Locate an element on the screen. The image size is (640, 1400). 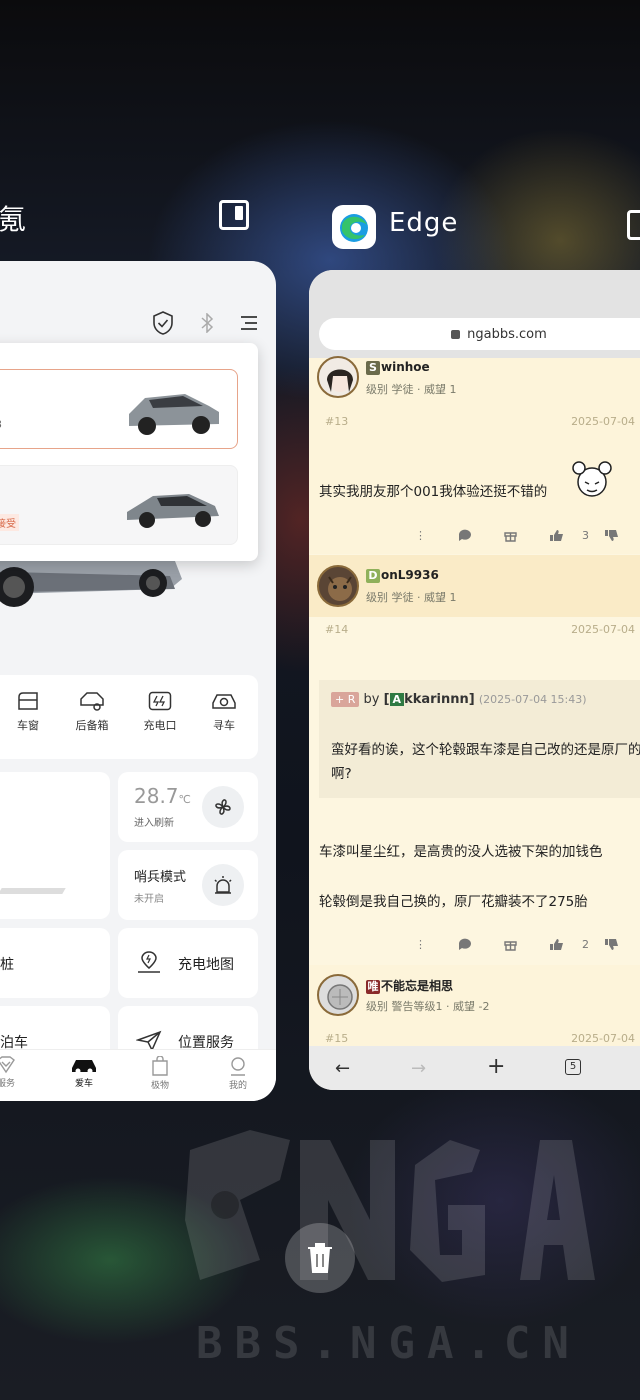
charging-map-tile: 充电地图 is located at coordinates (188, 963).